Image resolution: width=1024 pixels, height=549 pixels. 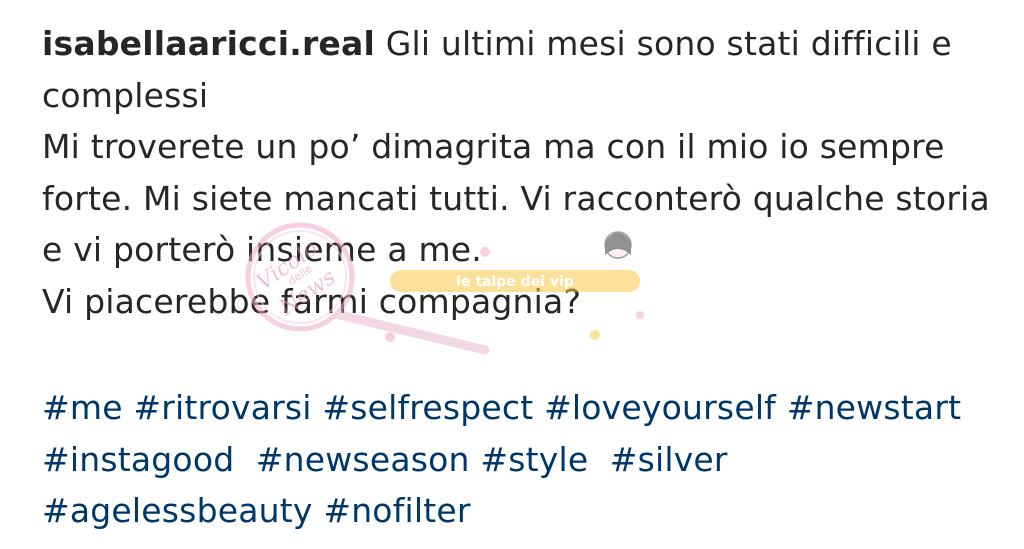 What do you see at coordinates (93, 4) in the screenshot?
I see `avatar` at bounding box center [93, 4].